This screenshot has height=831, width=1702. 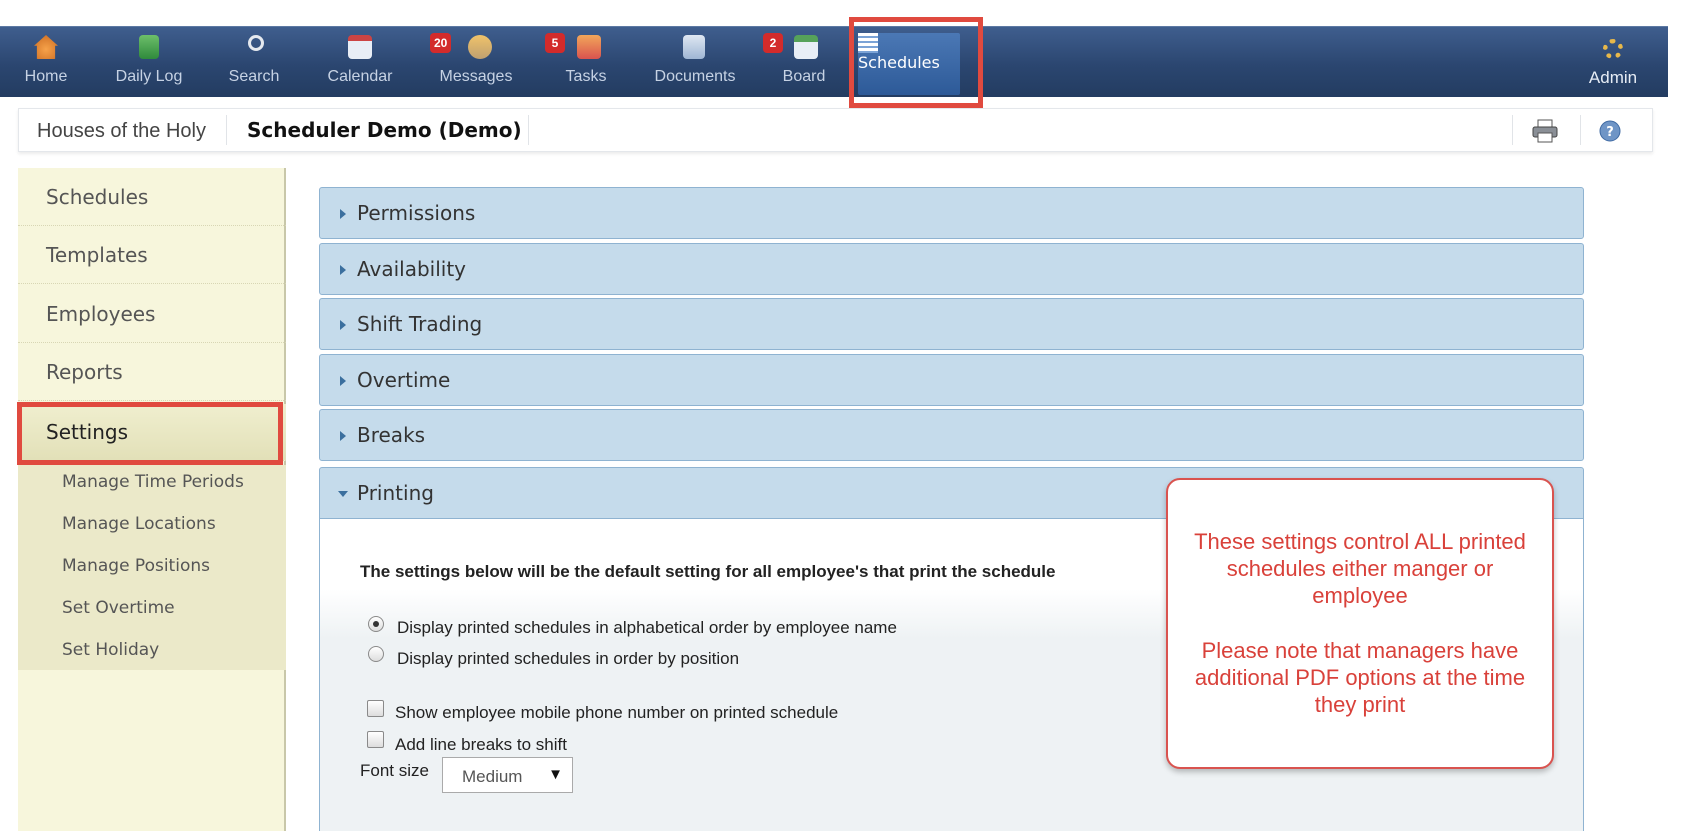 What do you see at coordinates (951, 380) in the screenshot?
I see `accordion-overtime: Overtime` at bounding box center [951, 380].